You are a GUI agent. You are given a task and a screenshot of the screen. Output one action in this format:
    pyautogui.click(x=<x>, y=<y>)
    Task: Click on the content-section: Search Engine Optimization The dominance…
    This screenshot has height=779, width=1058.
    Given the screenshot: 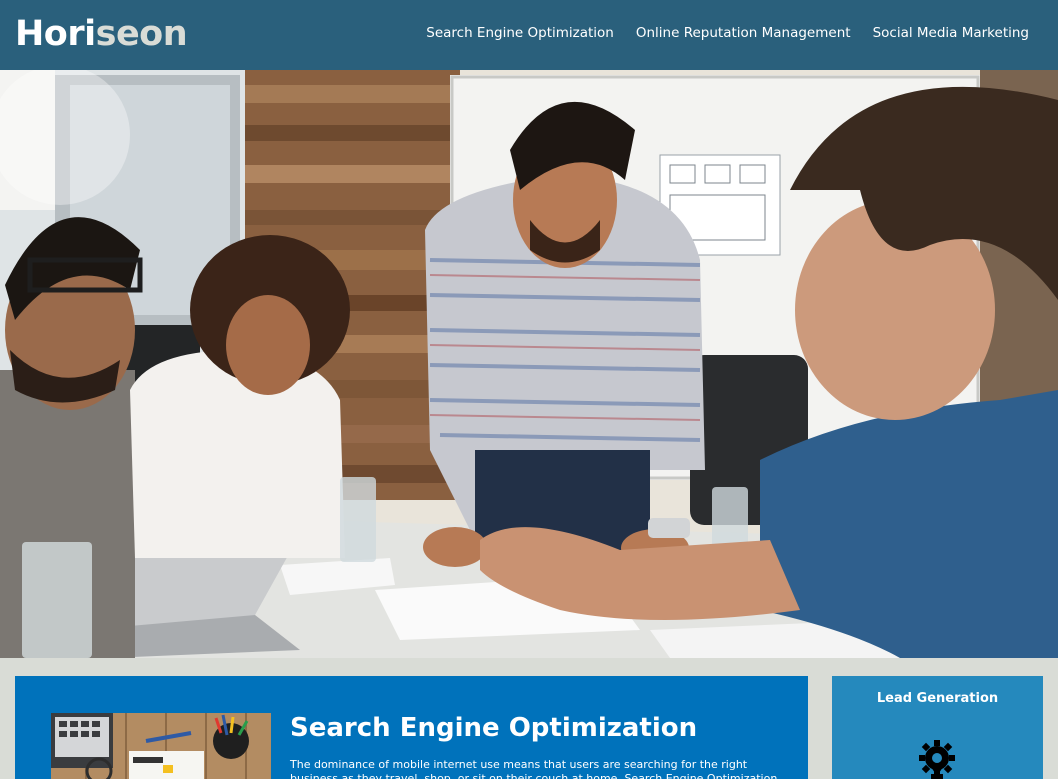 What is the action you would take?
    pyautogui.click(x=411, y=727)
    